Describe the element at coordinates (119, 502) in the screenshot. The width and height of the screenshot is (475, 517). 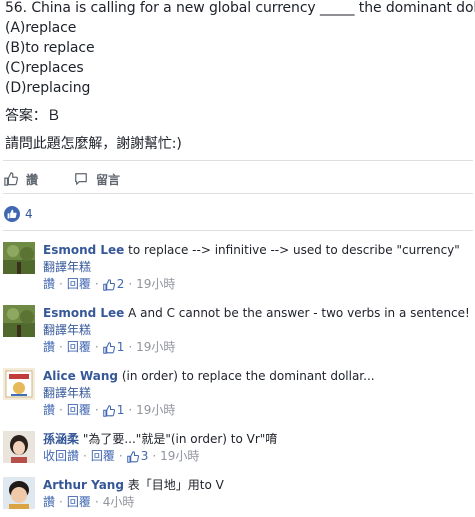
I see `comment-time: 4小時` at that location.